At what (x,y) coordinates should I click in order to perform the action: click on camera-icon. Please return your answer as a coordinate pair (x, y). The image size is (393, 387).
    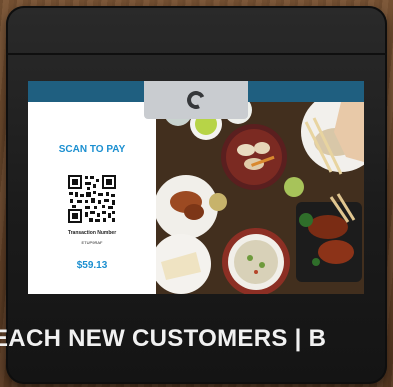
    Looking at the image, I should click on (196, 100).